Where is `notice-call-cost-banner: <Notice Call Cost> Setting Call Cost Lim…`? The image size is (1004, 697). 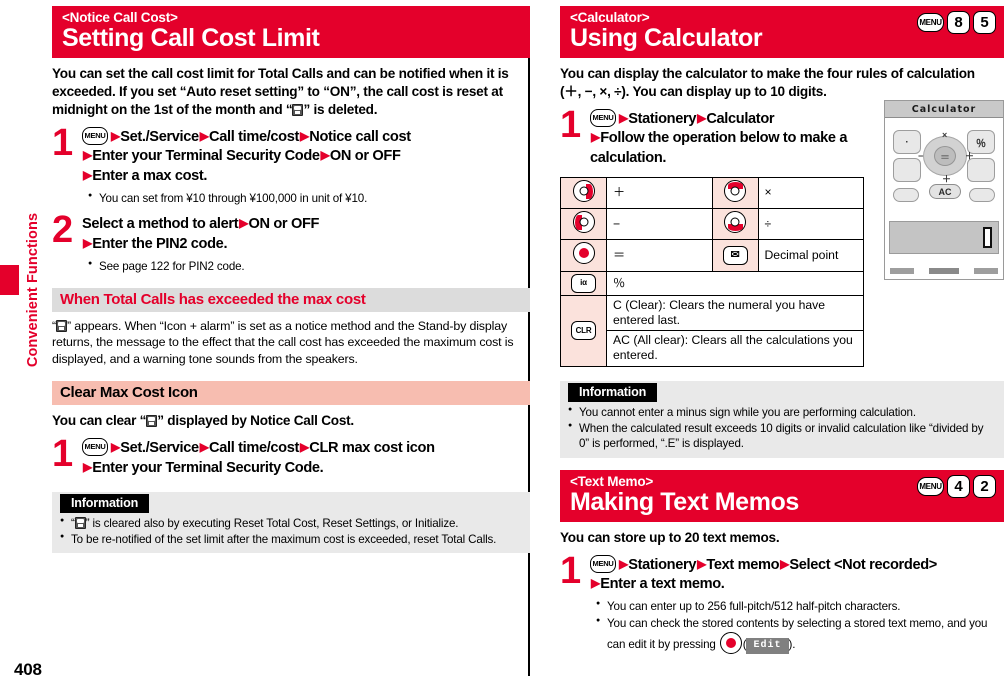 notice-call-cost-banner: <Notice Call Cost> Setting Call Cost Lim… is located at coordinates (291, 32).